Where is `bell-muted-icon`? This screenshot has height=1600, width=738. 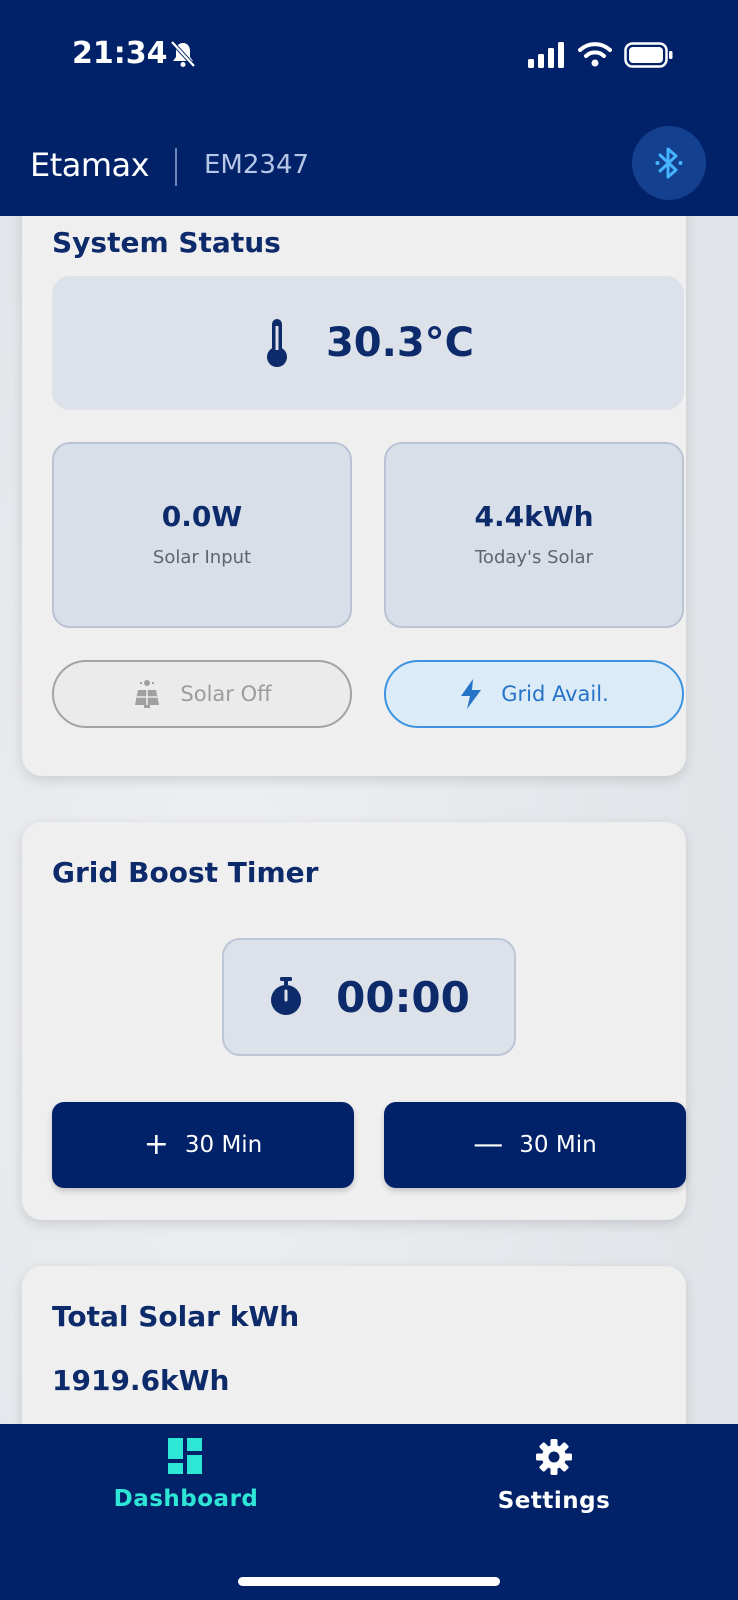
bell-muted-icon is located at coordinates (183, 54).